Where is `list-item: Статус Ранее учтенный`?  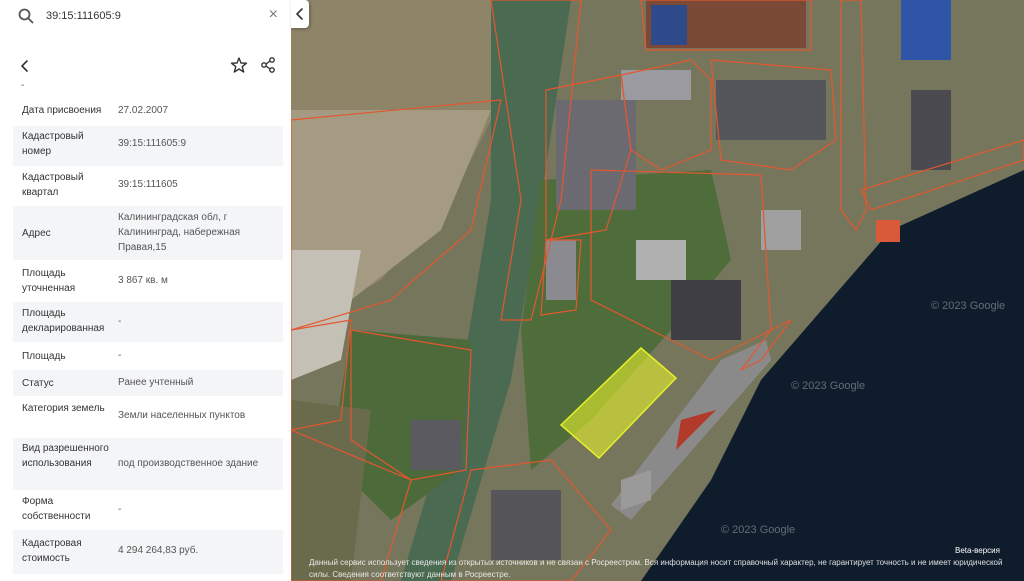
list-item: Статус Ранее учтенный is located at coordinates (148, 383).